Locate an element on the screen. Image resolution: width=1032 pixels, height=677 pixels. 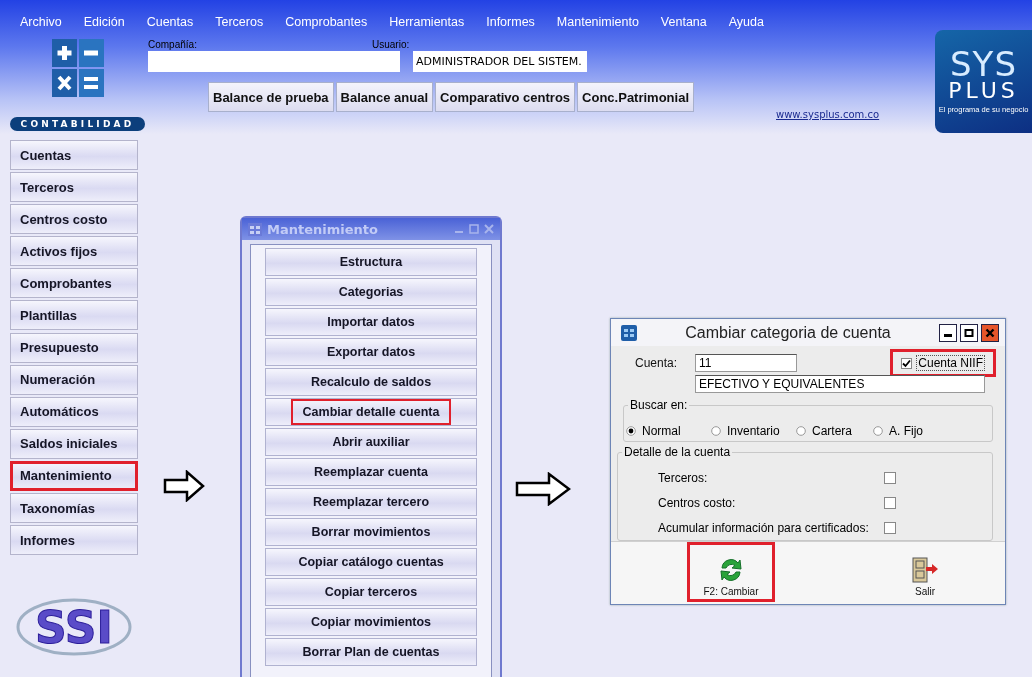
user-label: Usuario: is located at coordinates (391, 45).